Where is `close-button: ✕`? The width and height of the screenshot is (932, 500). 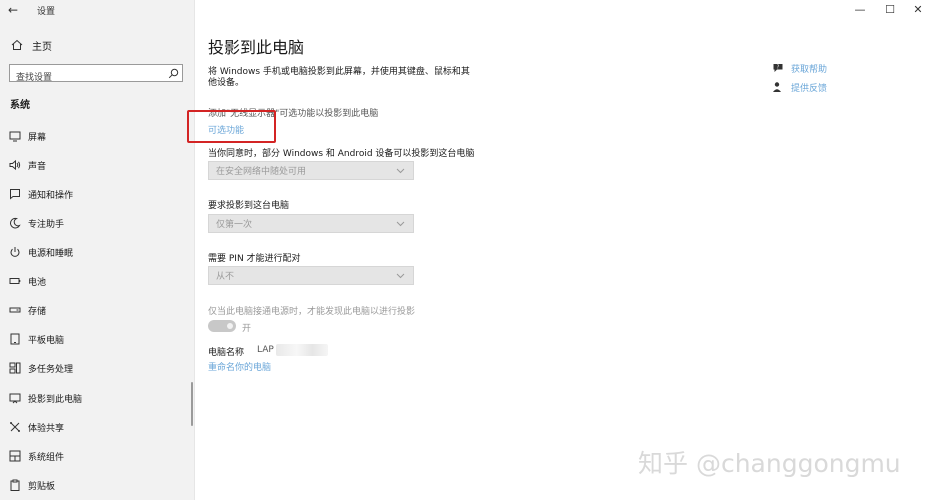 close-button: ✕ is located at coordinates (918, 10).